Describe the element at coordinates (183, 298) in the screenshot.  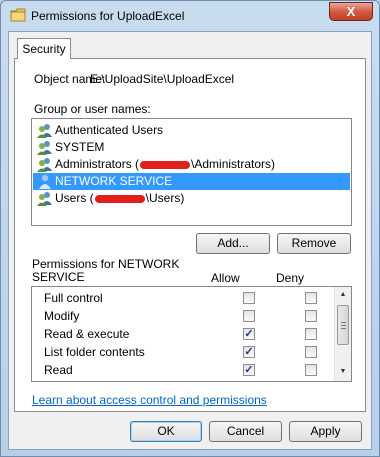
I see `permission-row: Full control` at that location.